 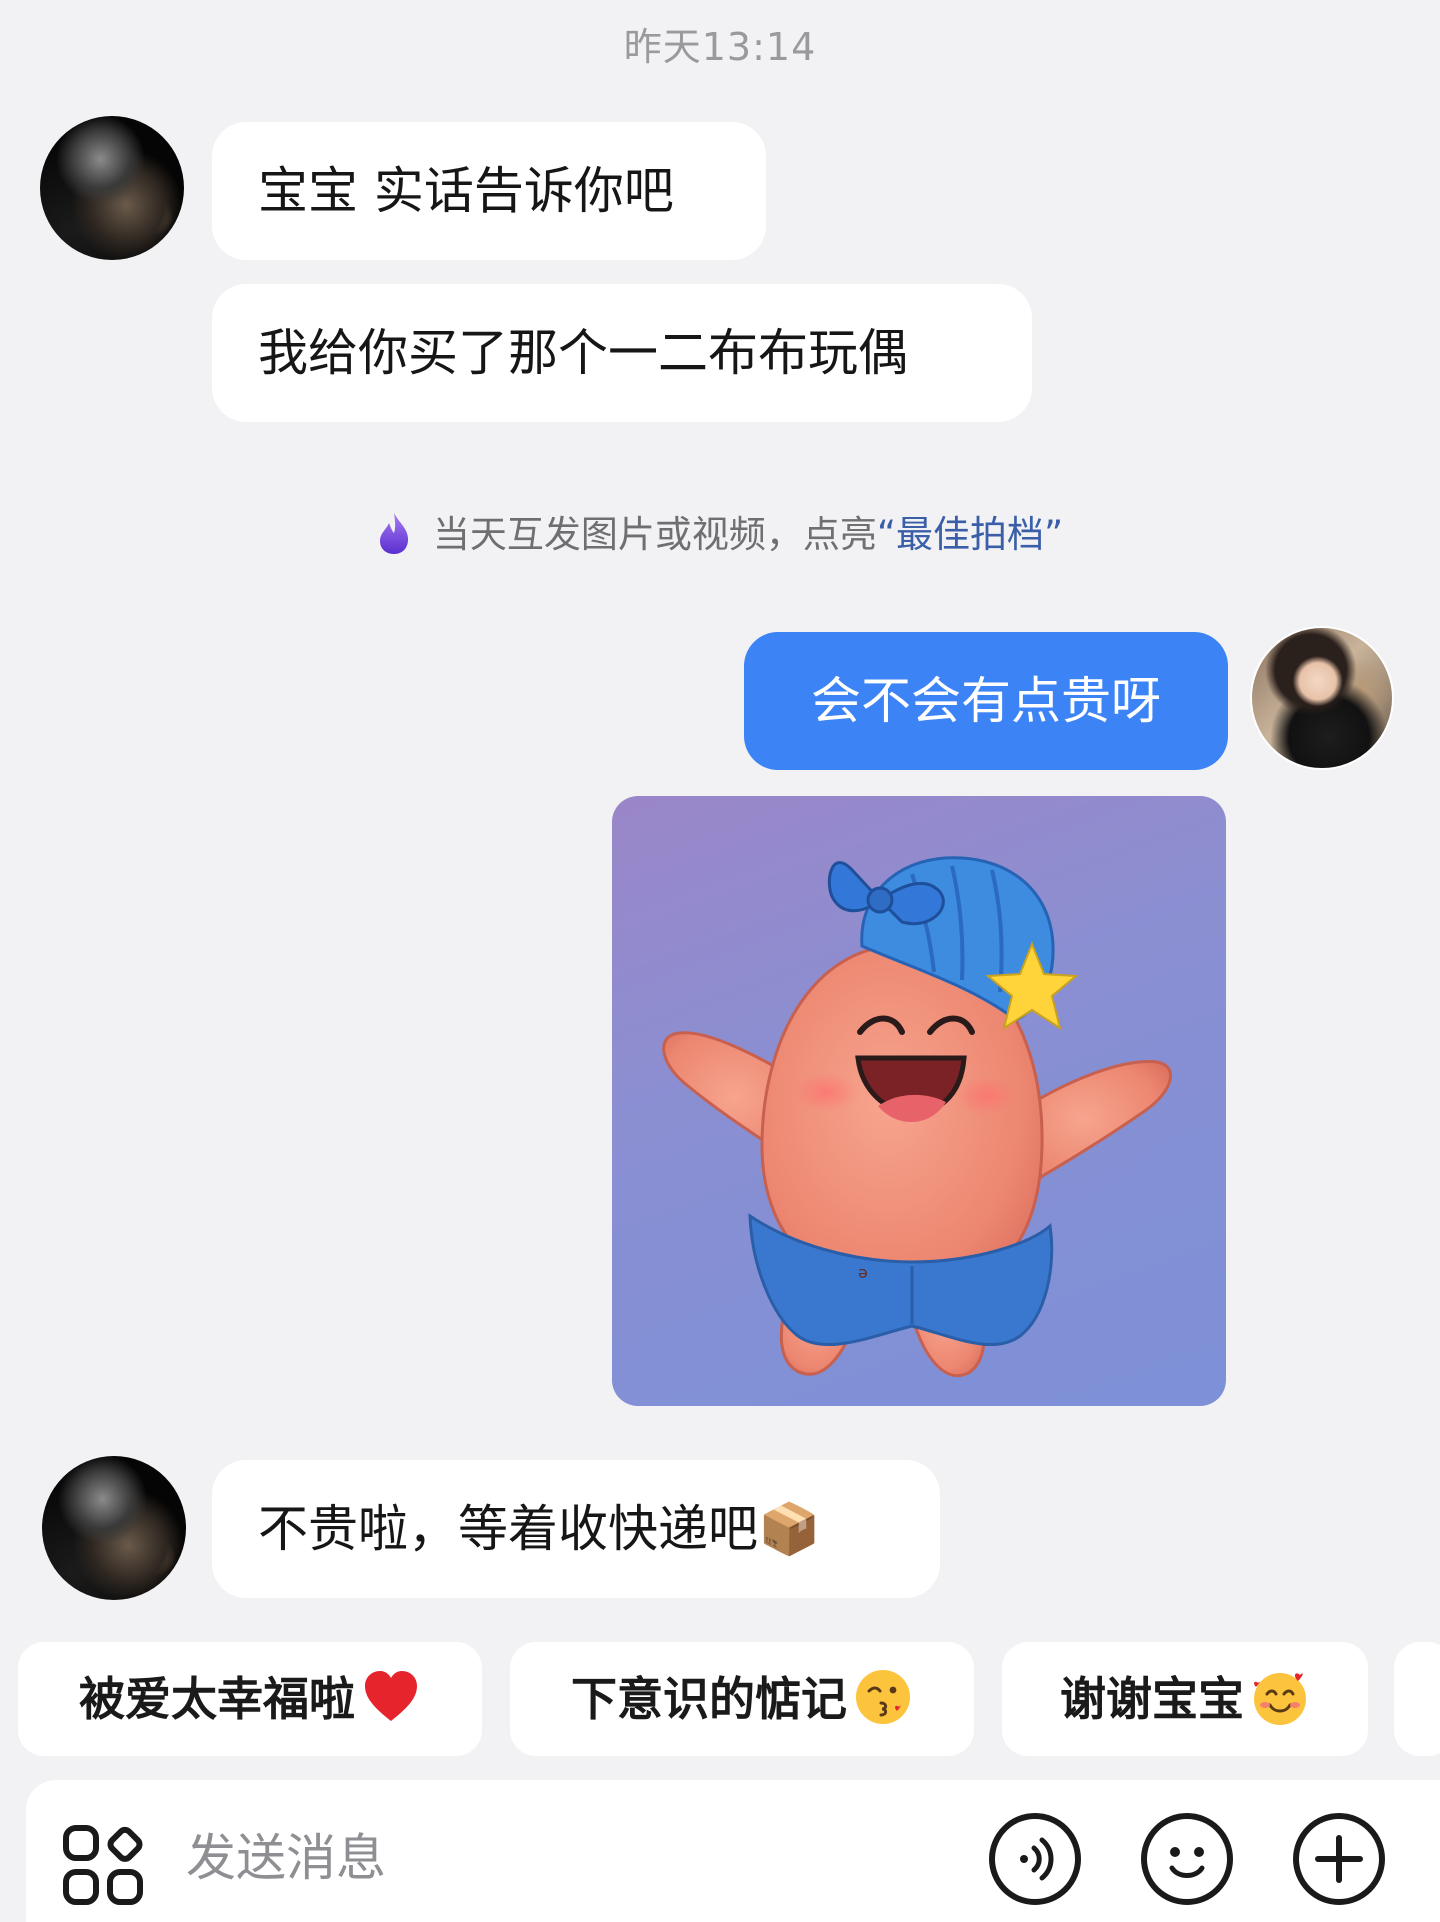 I want to click on outgoing-message-bubble: 会不会有点贵呀, so click(x=986, y=701).